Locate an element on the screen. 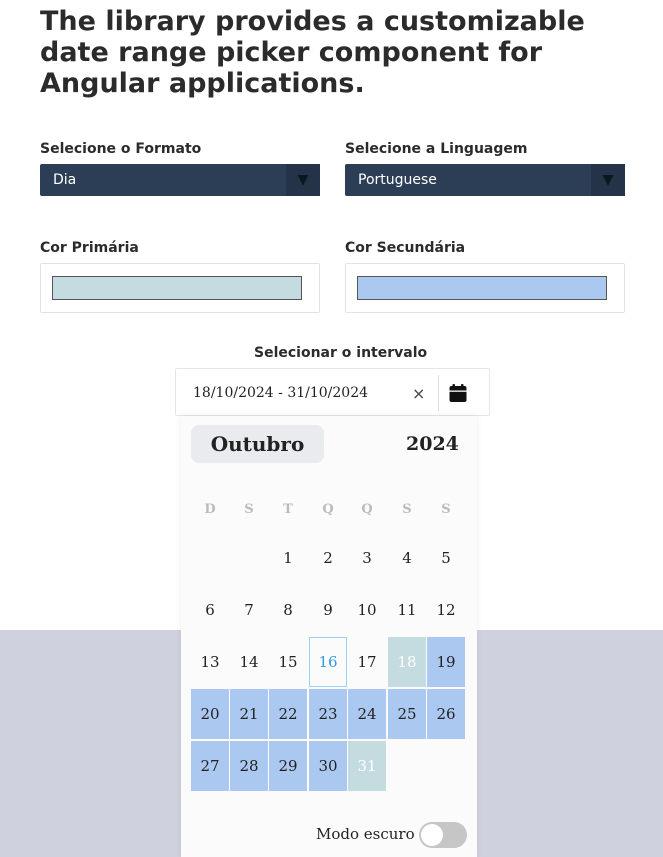 Image resolution: width=663 pixels, height=857 pixels. calendar-day: 15 is located at coordinates (288, 662).